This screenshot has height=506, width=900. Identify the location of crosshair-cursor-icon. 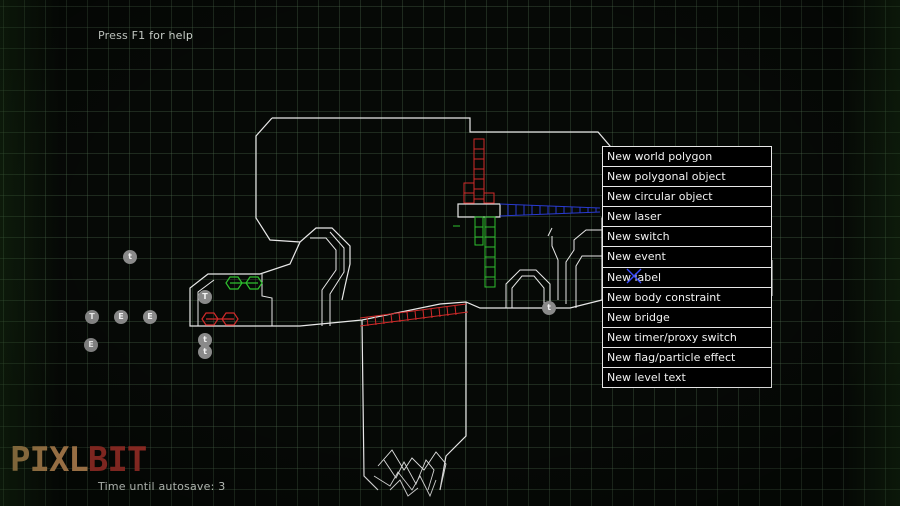
(634, 276).